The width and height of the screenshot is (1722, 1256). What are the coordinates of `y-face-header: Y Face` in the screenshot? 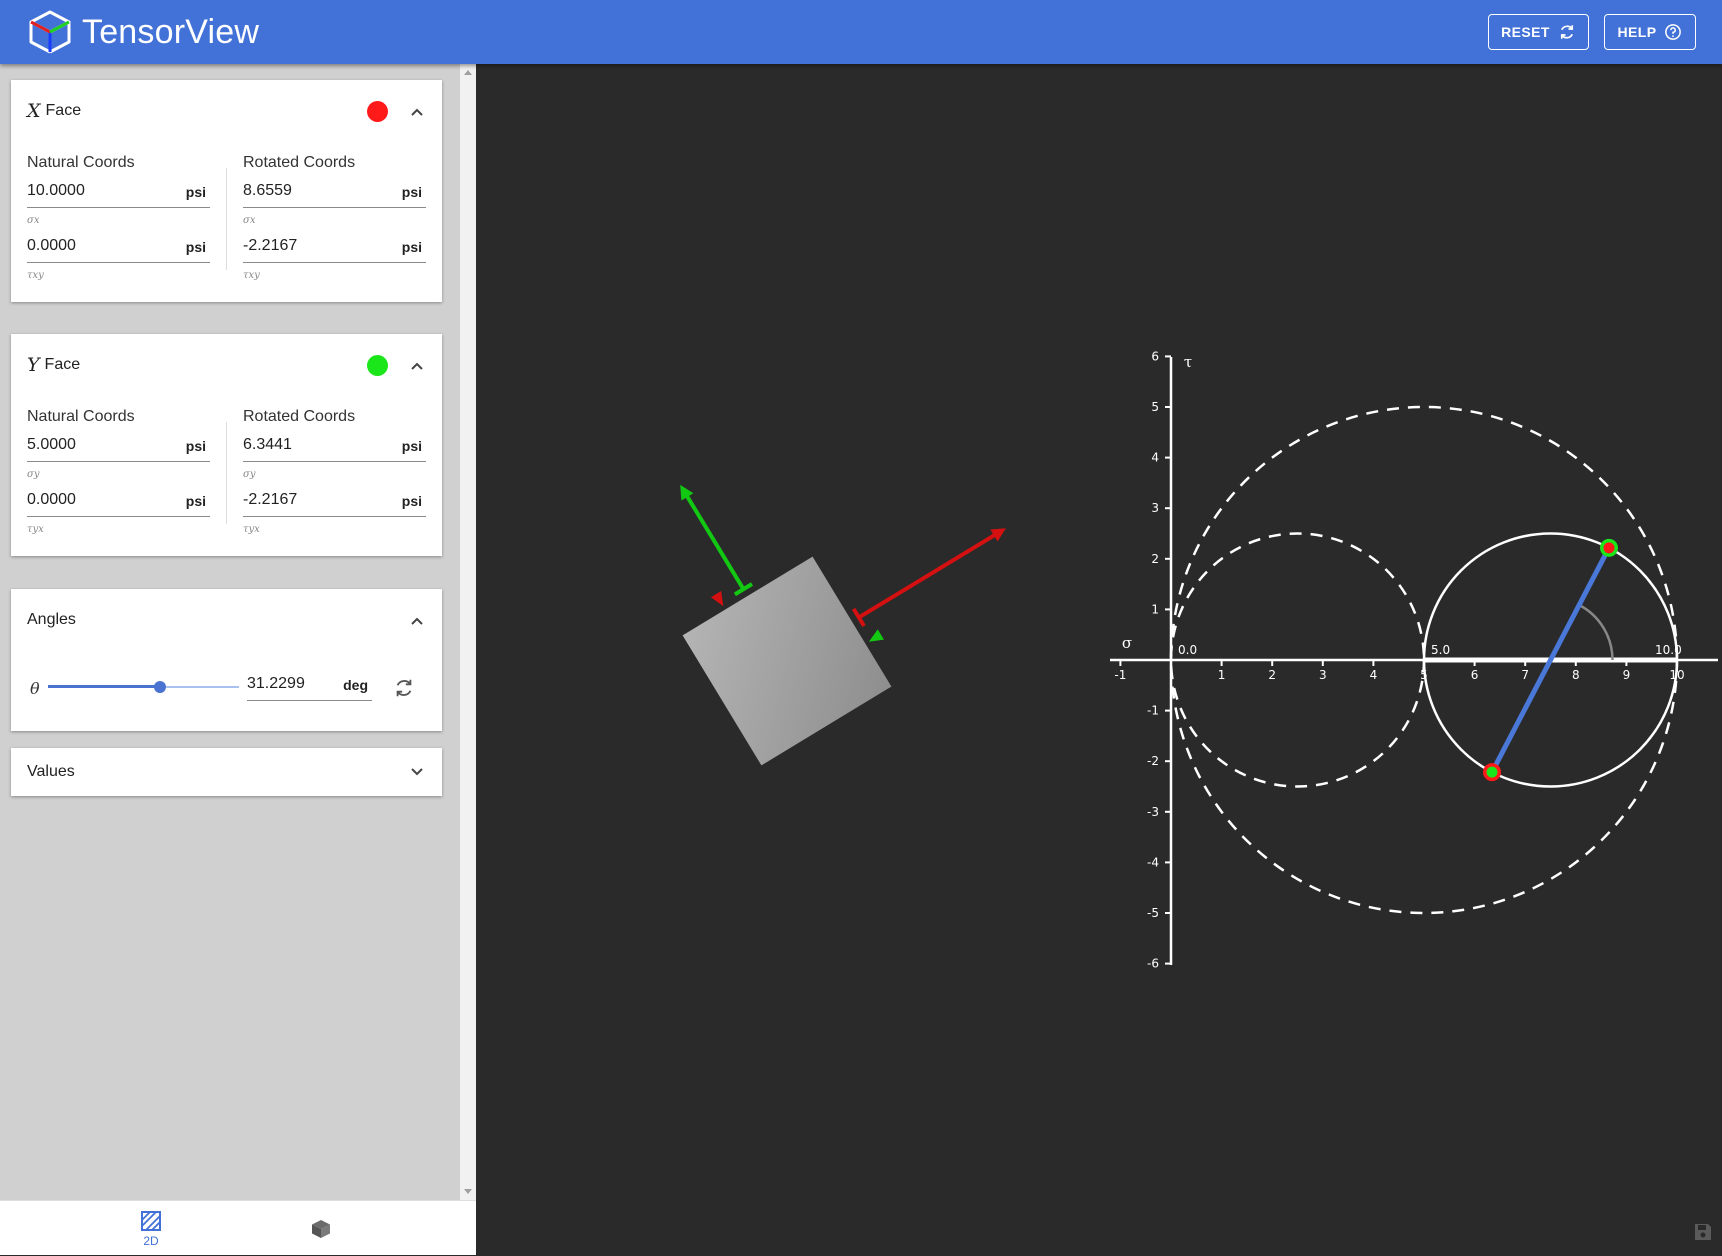 It's located at (53, 365).